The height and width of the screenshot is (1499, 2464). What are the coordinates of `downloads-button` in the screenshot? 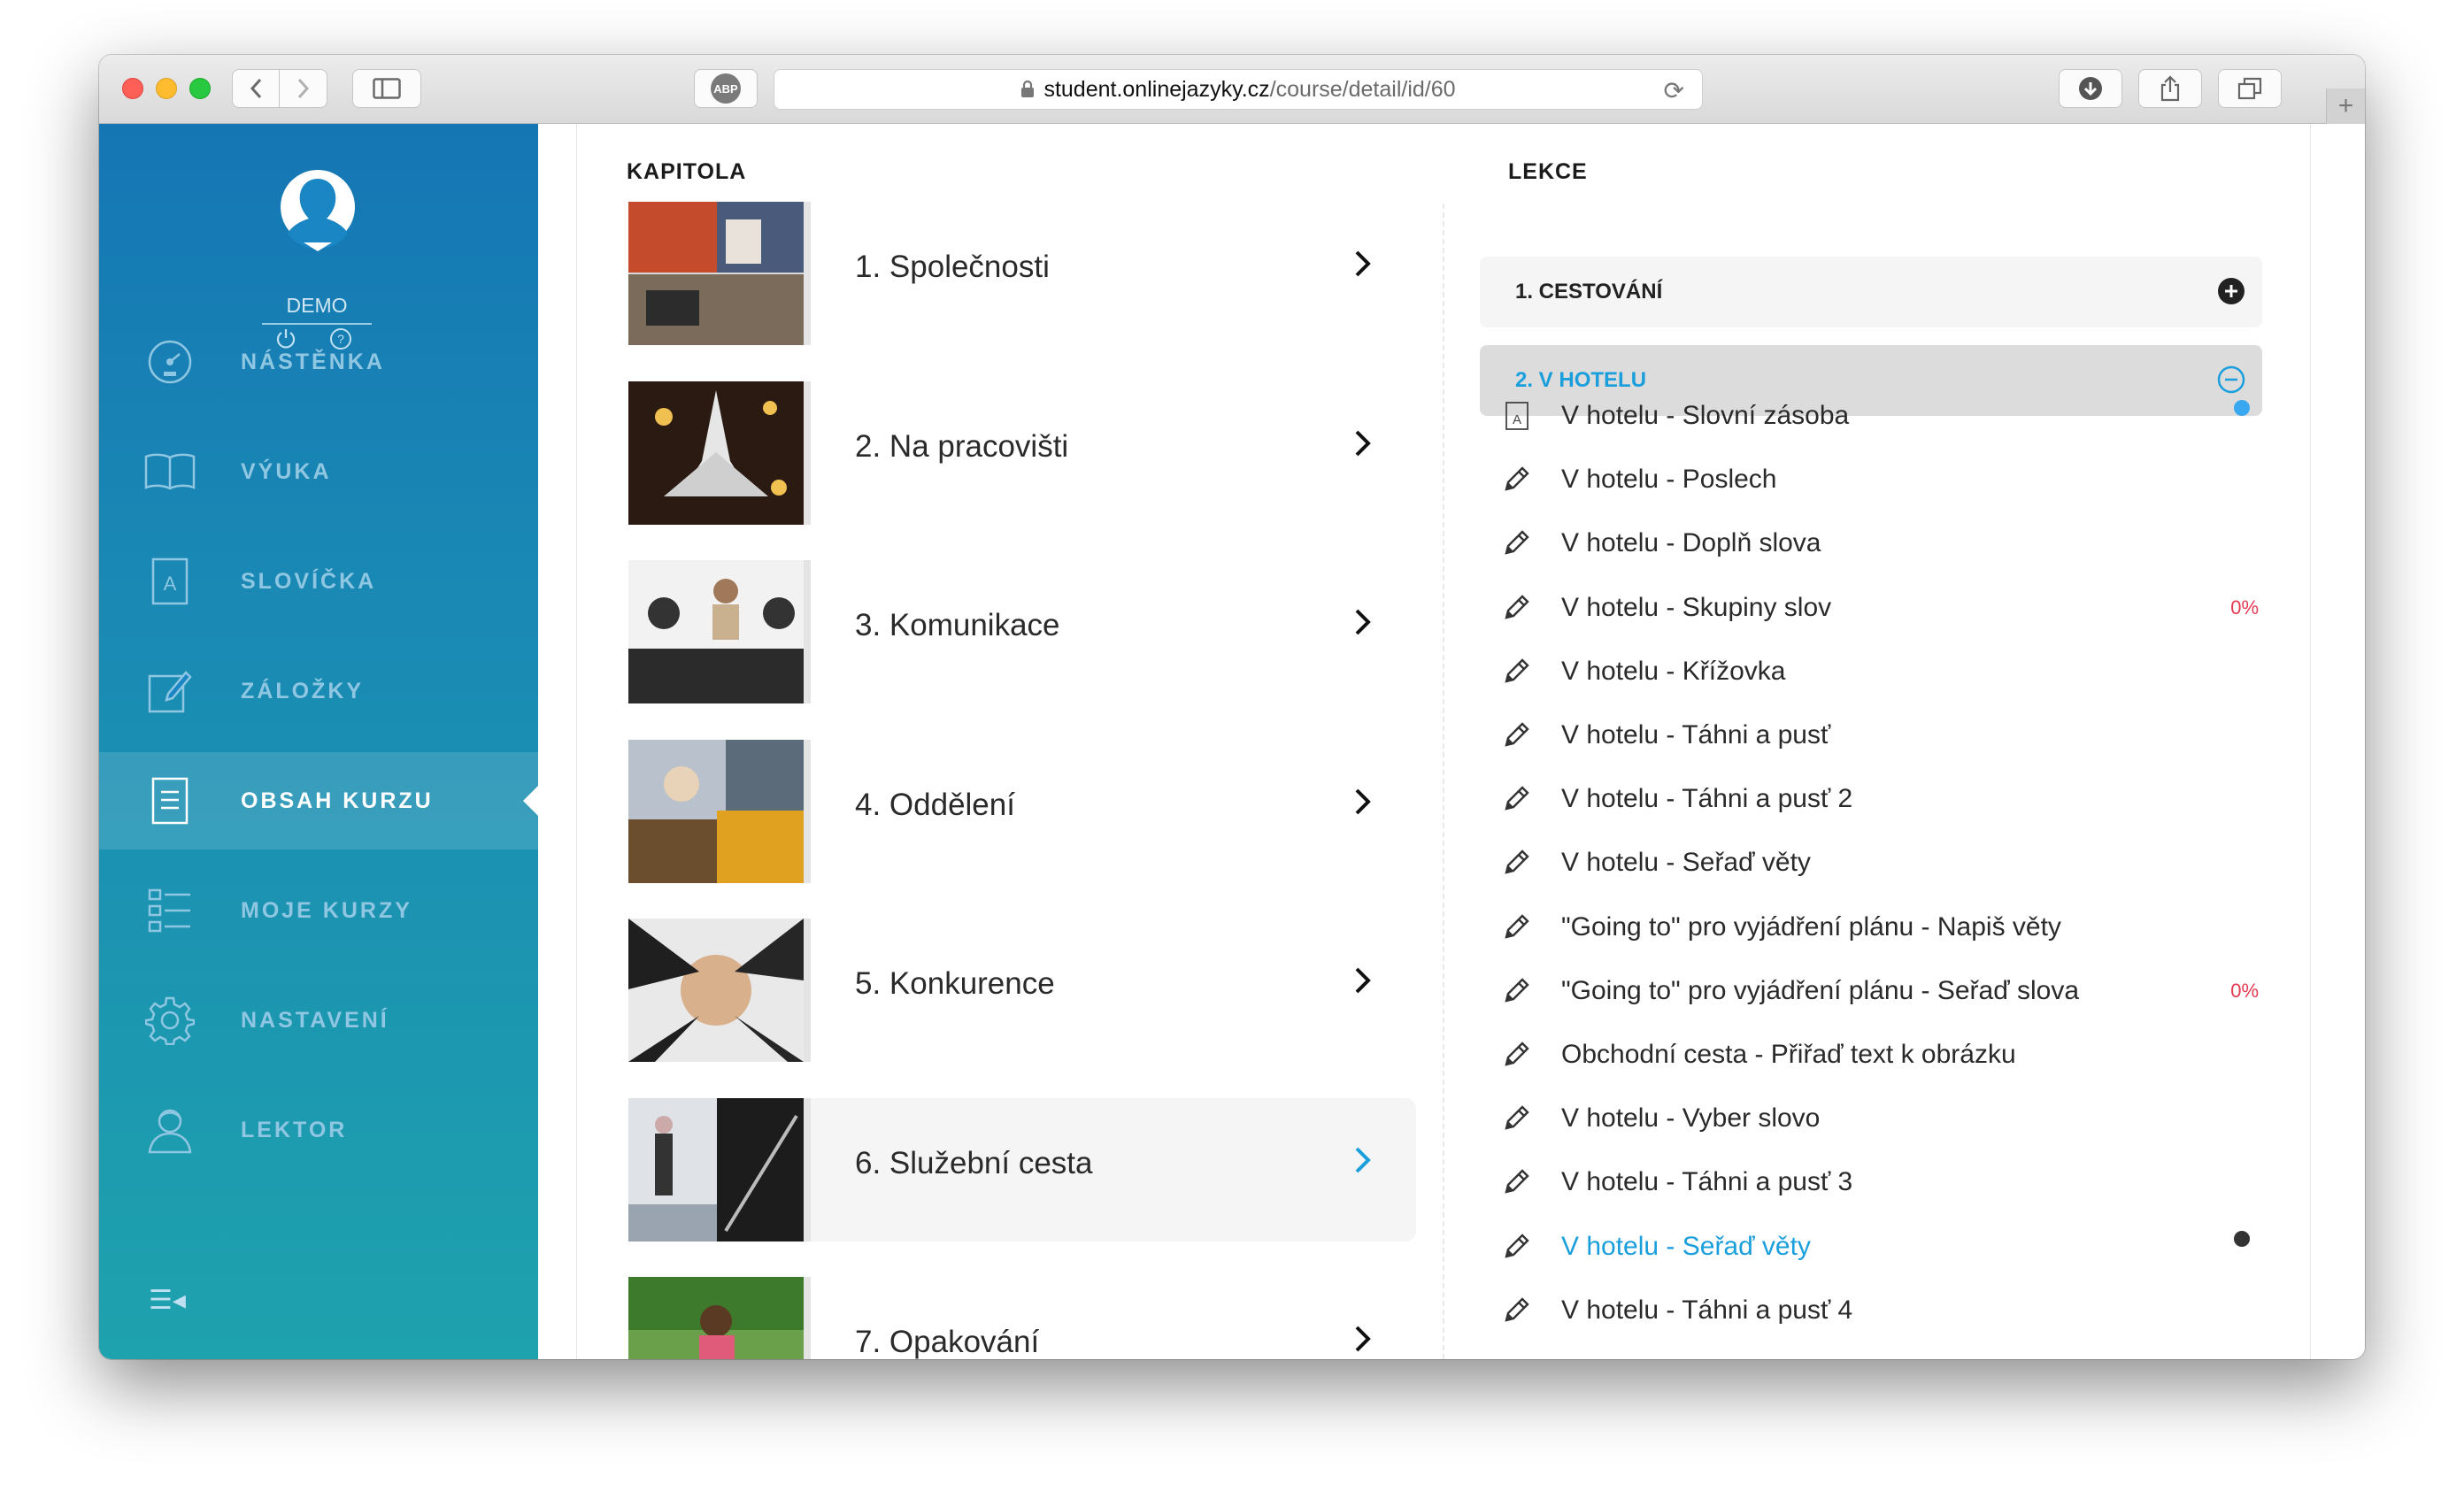 It's located at (2090, 88).